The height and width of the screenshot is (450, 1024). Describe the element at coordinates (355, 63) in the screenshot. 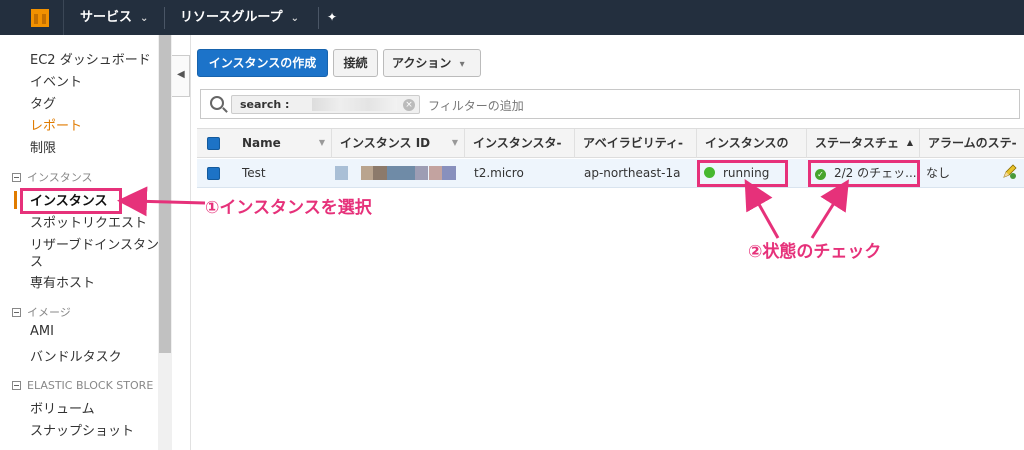

I see `connect-button: 接続` at that location.